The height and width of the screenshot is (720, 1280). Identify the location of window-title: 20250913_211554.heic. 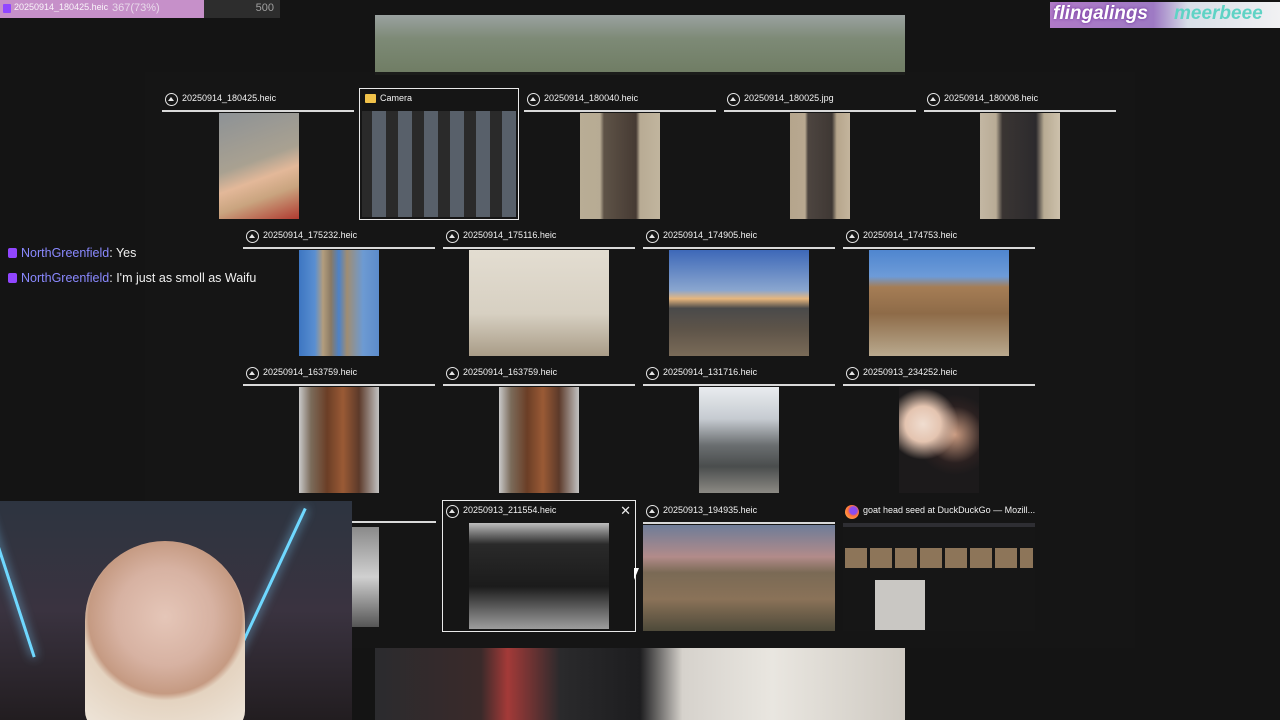
(510, 510).